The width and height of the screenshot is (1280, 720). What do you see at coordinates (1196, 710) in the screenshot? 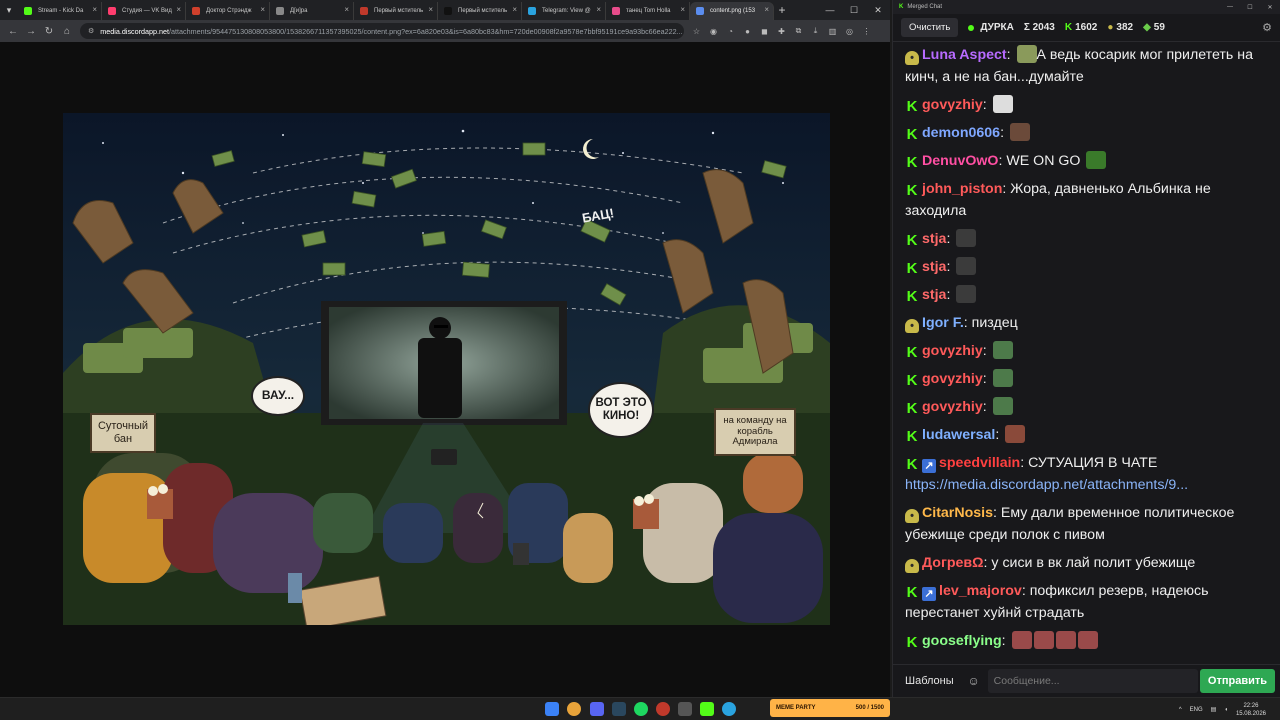
I see `language-indicator: ENG` at bounding box center [1196, 710].